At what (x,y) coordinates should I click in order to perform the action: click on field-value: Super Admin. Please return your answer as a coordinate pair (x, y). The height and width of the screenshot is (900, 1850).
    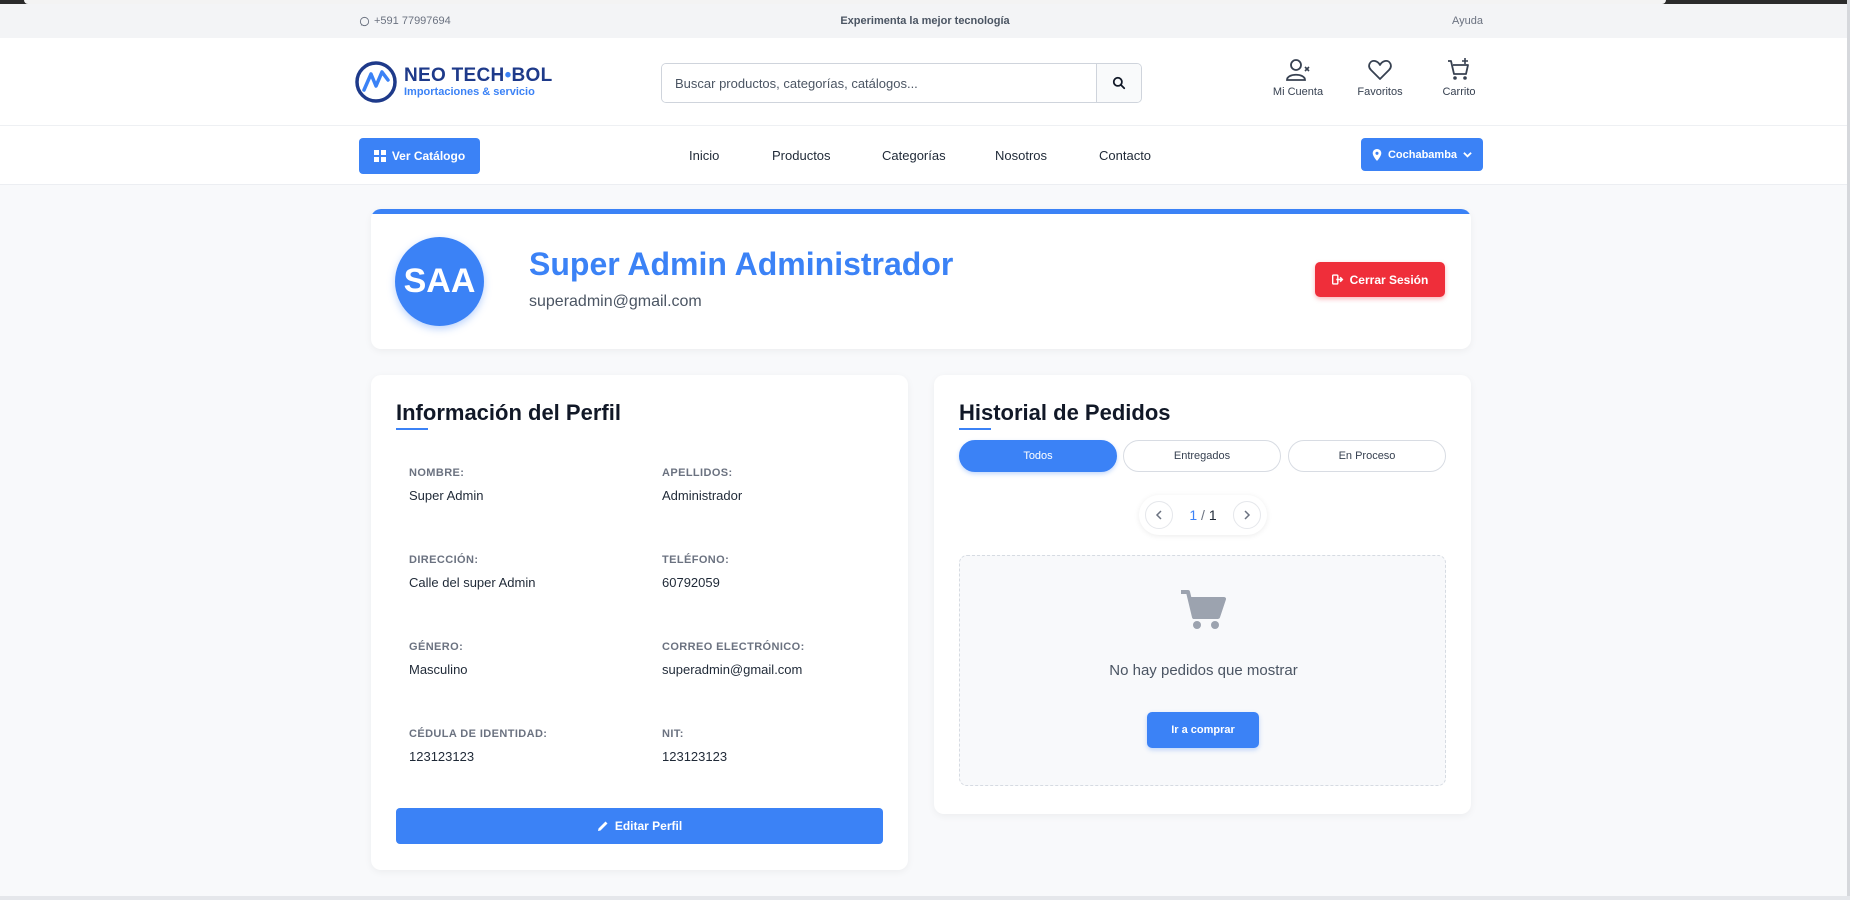
    Looking at the image, I should click on (446, 495).